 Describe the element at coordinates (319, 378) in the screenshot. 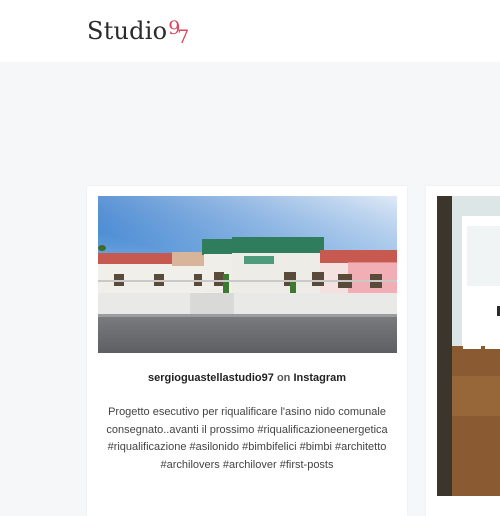

I see `instagram-link: Instagram` at that location.